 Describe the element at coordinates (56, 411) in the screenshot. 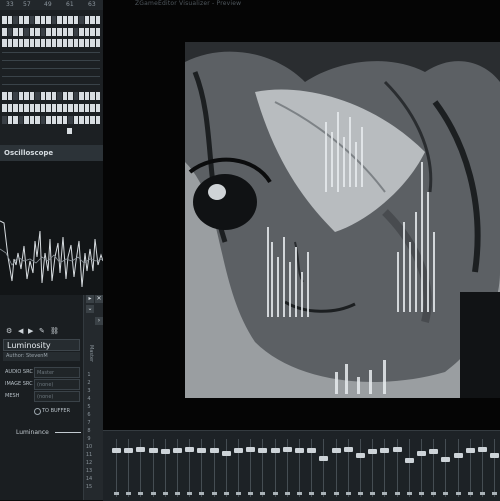

I see `to-buffer-button: TO BUFFER` at that location.